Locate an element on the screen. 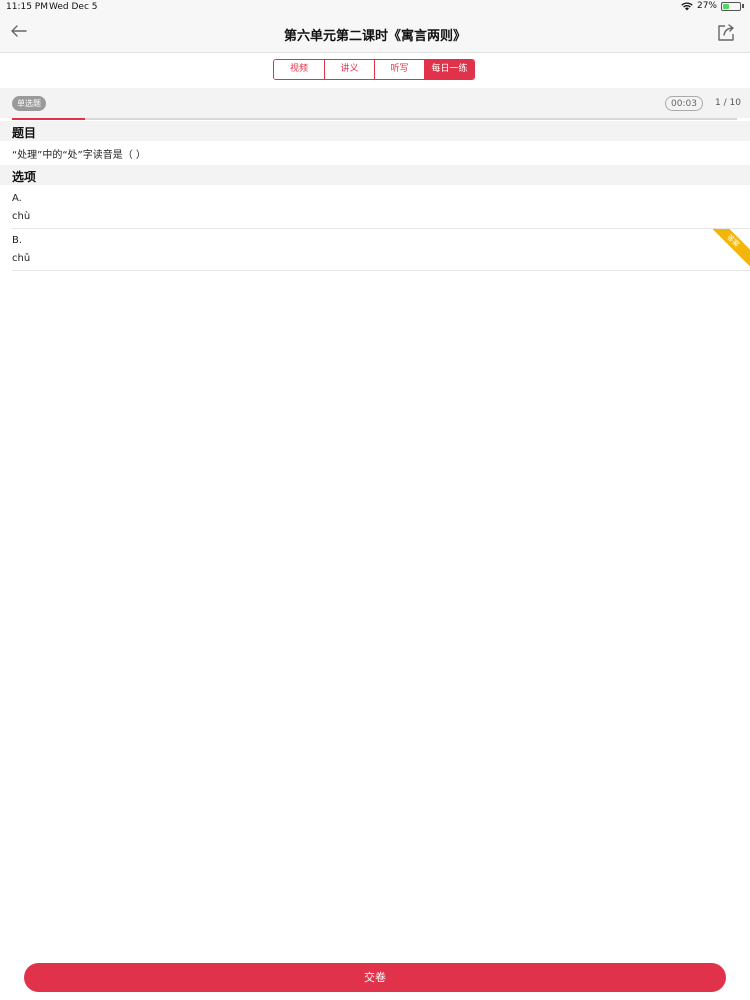 The width and height of the screenshot is (750, 1000). options-section-header: 选项 is located at coordinates (375, 175).